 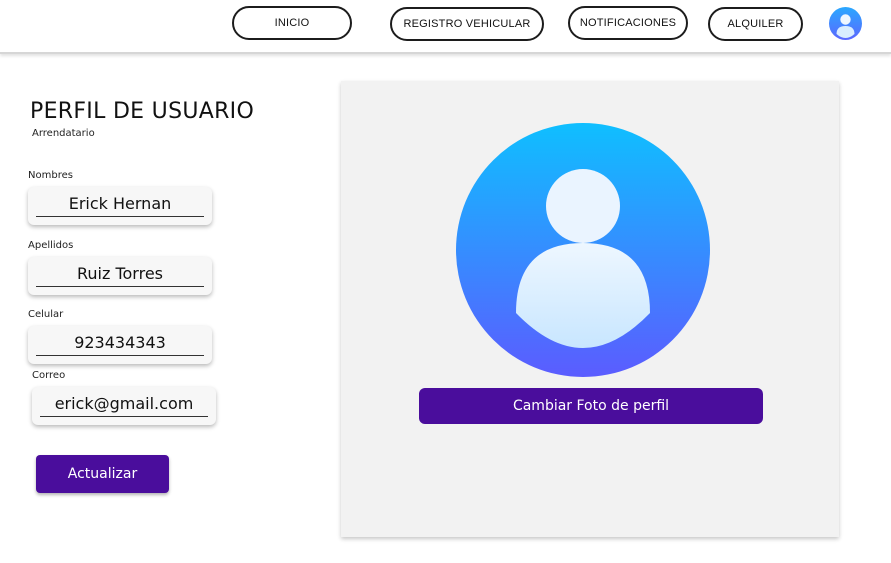 I want to click on nav-alquiler-button: ALQUILER, so click(x=755, y=24).